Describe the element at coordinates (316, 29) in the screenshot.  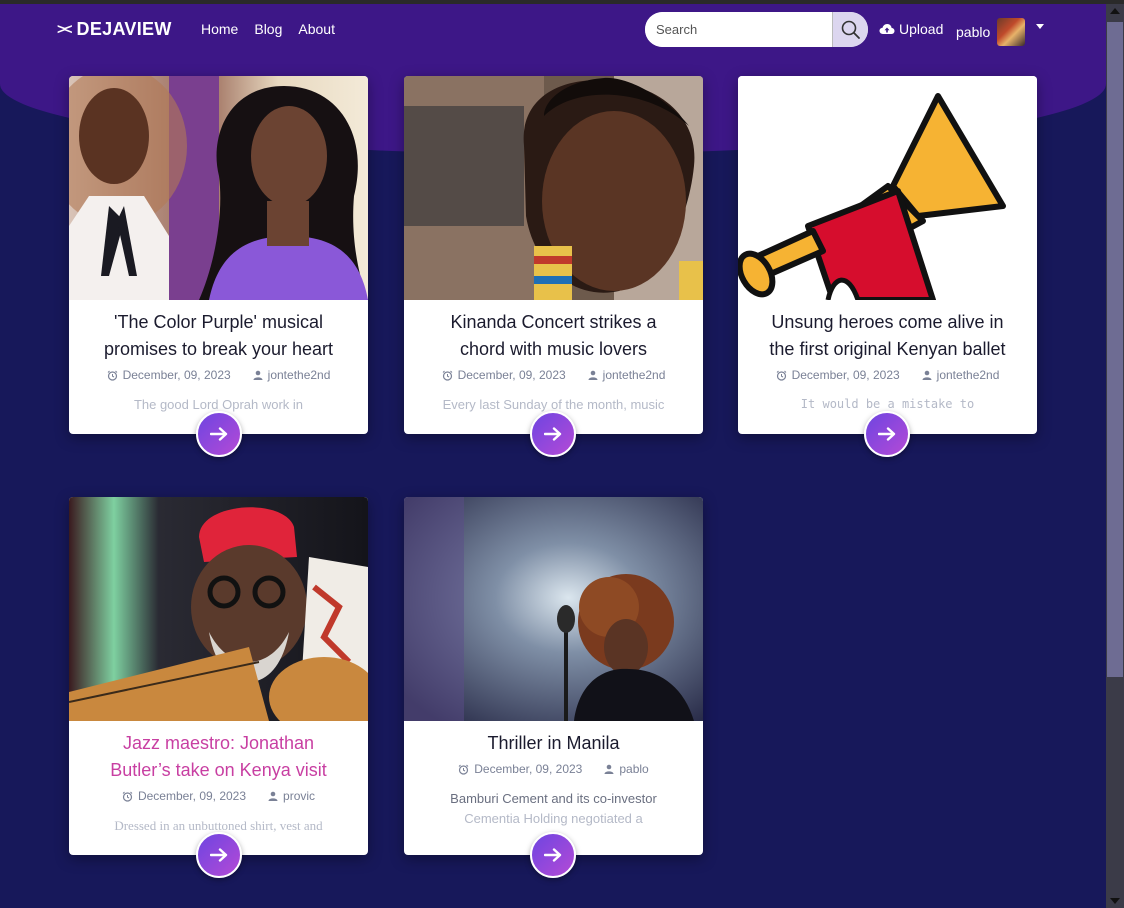
I see `nav-link-about: About` at that location.